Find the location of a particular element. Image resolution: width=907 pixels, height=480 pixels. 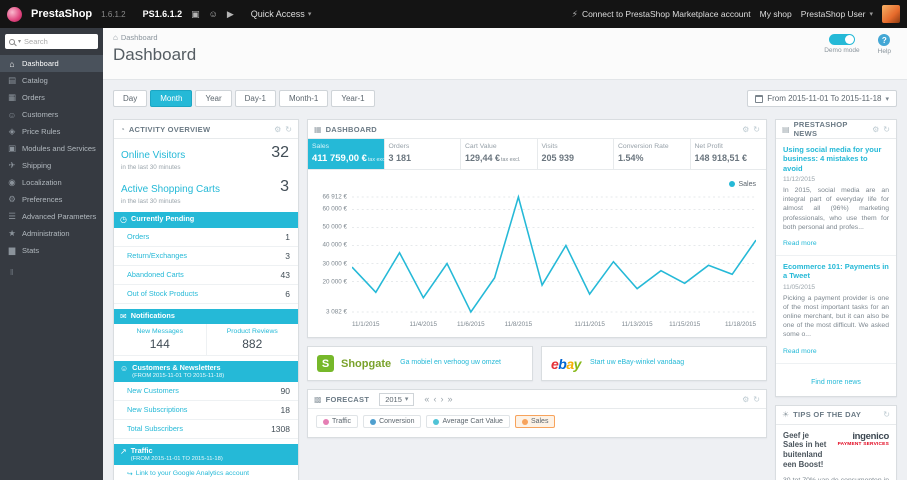

kpi-tab-net-profit: Net Profit 148 918,51 € is located at coordinates (729, 154).